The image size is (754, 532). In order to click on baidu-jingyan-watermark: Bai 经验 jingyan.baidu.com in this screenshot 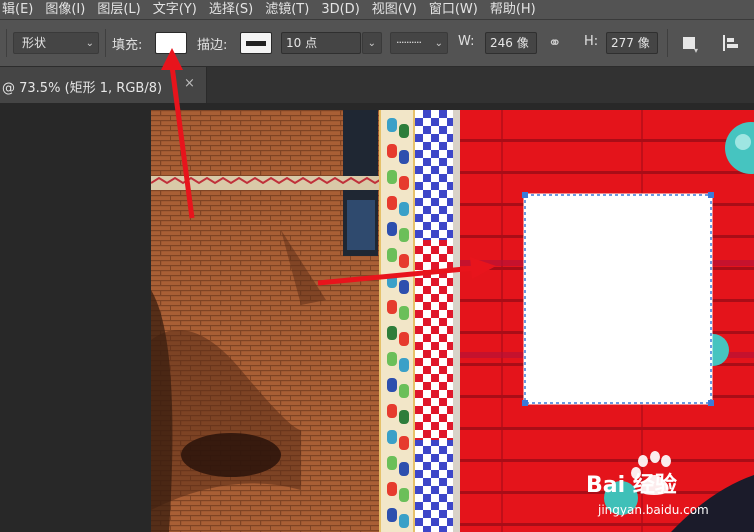, I will do `click(661, 487)`.